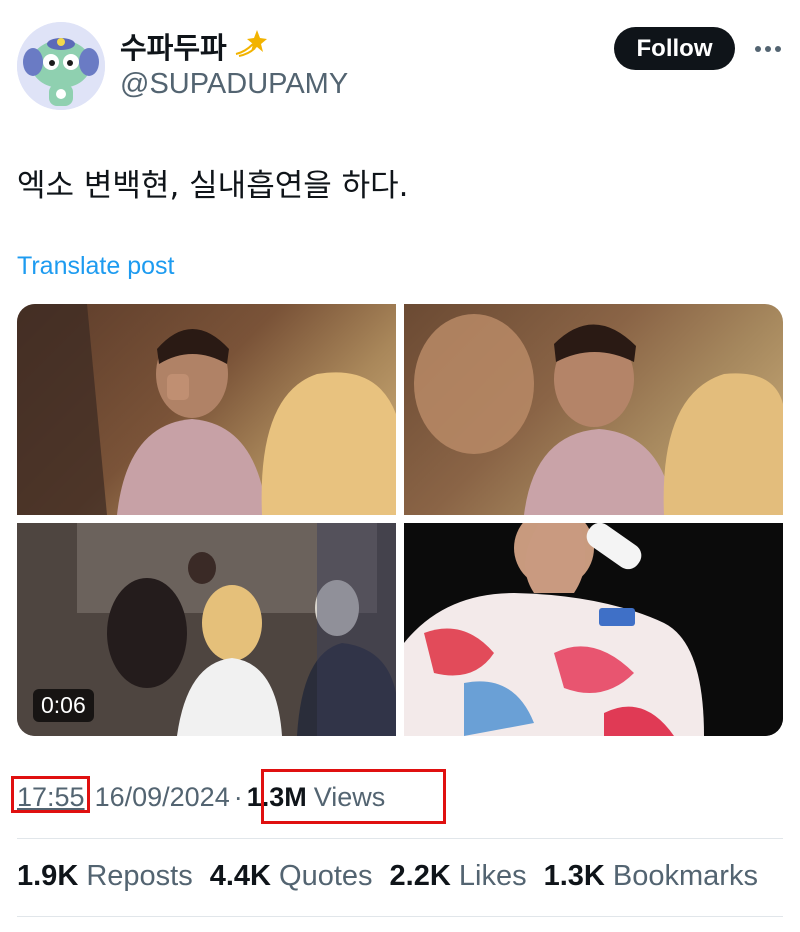  I want to click on likes-stat: 2.2K Likes, so click(458, 876).